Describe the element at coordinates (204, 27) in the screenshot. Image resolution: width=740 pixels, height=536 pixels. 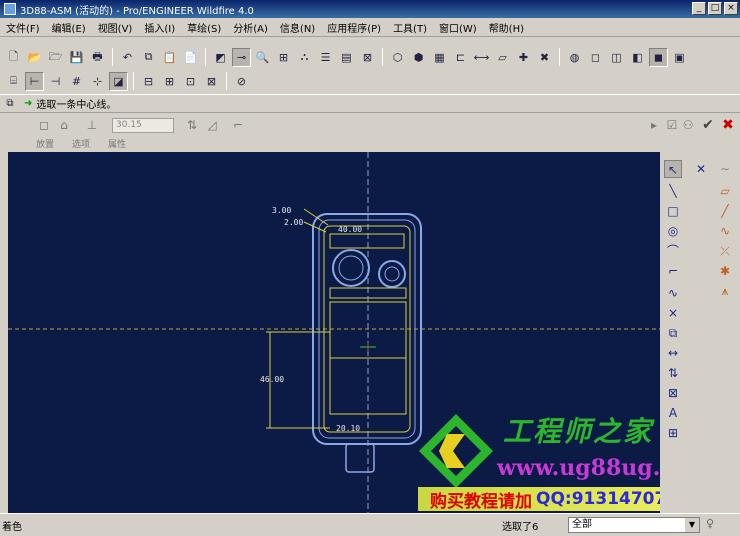
I see `menu-sketch: 草绘(S)` at that location.